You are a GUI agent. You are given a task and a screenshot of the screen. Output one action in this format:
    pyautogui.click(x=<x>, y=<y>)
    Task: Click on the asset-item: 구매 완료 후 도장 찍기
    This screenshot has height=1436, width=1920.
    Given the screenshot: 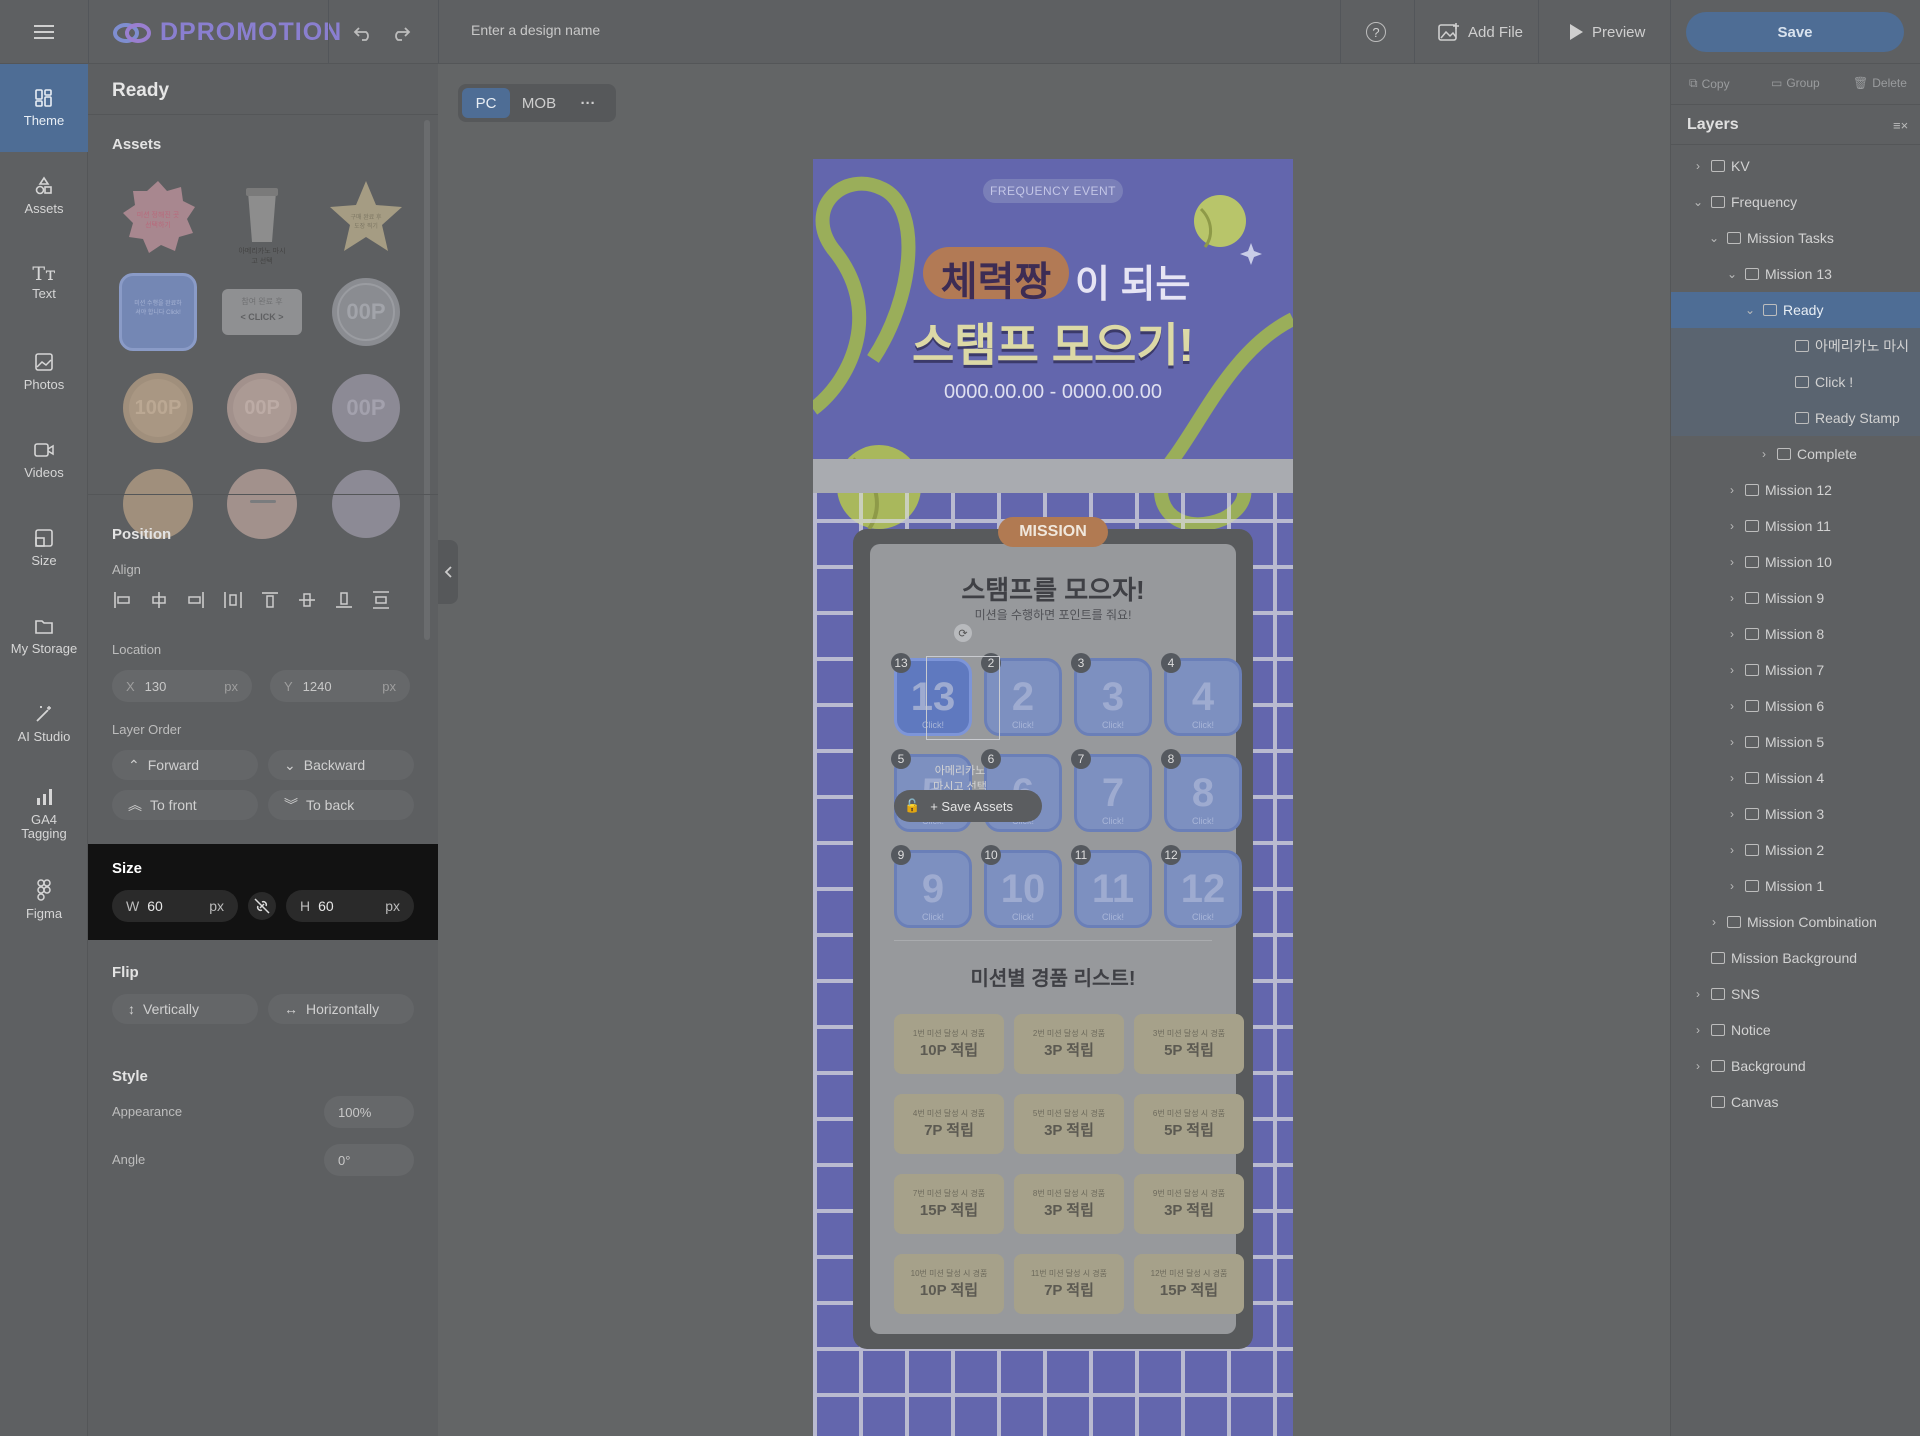 What is the action you would take?
    pyautogui.click(x=366, y=216)
    